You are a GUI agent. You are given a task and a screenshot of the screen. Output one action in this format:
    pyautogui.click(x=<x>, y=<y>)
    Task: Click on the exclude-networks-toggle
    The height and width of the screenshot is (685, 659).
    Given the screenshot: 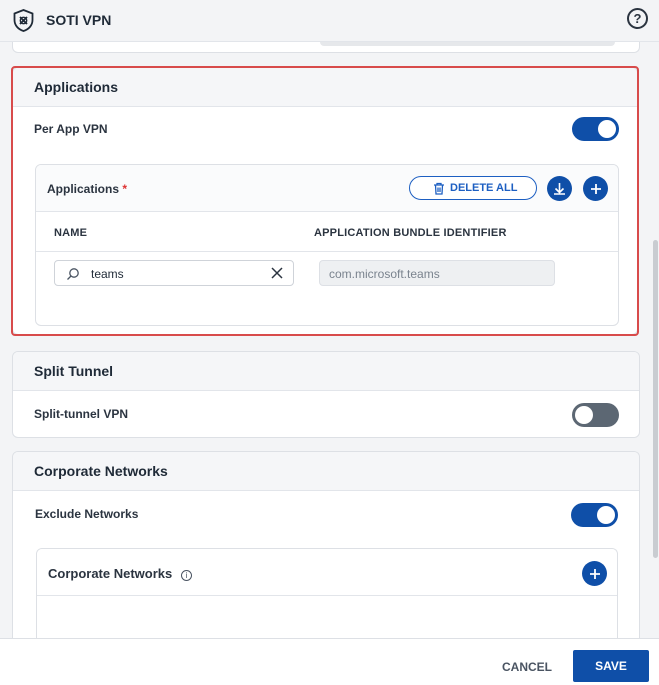 What is the action you would take?
    pyautogui.click(x=594, y=515)
    